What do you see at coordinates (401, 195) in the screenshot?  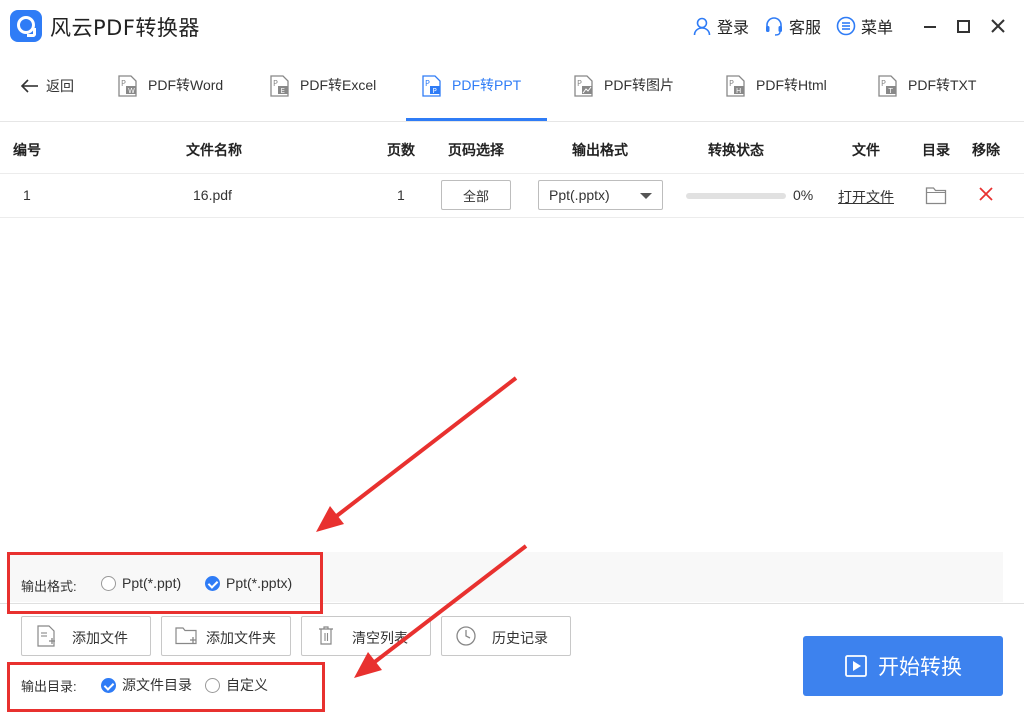 I see `row-pages: 1` at bounding box center [401, 195].